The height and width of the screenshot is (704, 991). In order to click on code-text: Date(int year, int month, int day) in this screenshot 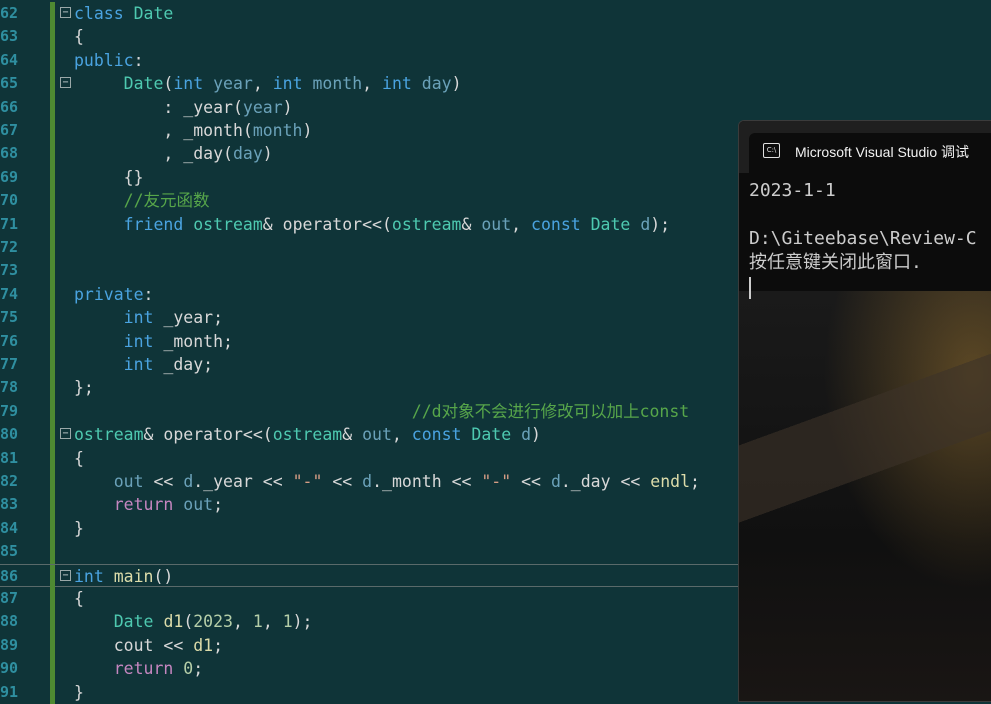, I will do `click(268, 83)`.